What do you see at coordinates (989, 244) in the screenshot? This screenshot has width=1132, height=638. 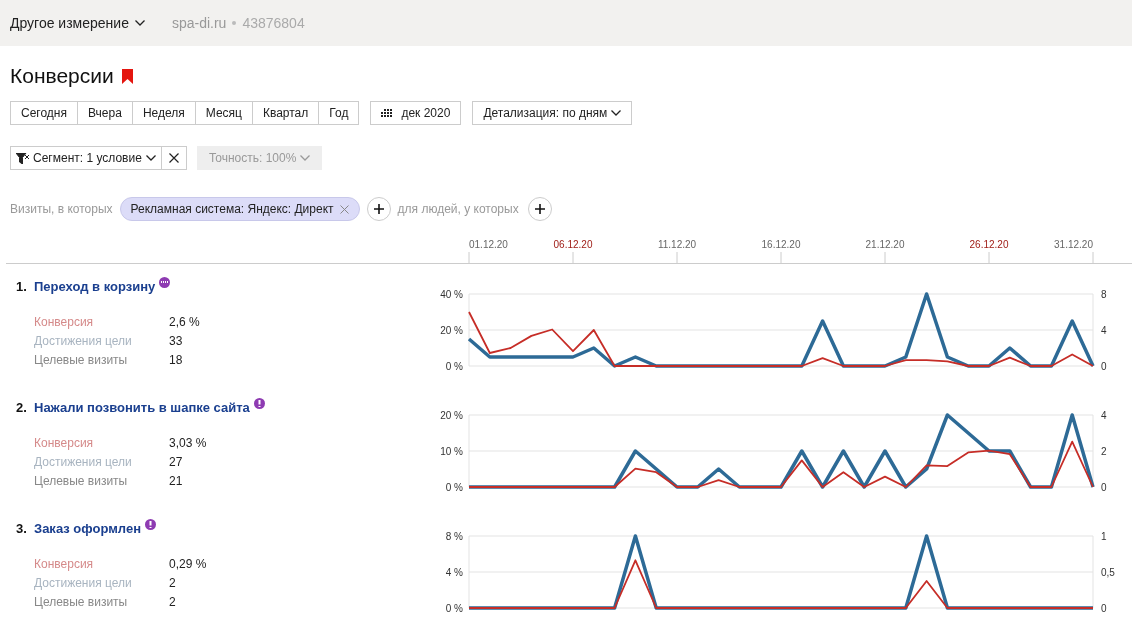 I see `date-tick-label: 26.12.20` at bounding box center [989, 244].